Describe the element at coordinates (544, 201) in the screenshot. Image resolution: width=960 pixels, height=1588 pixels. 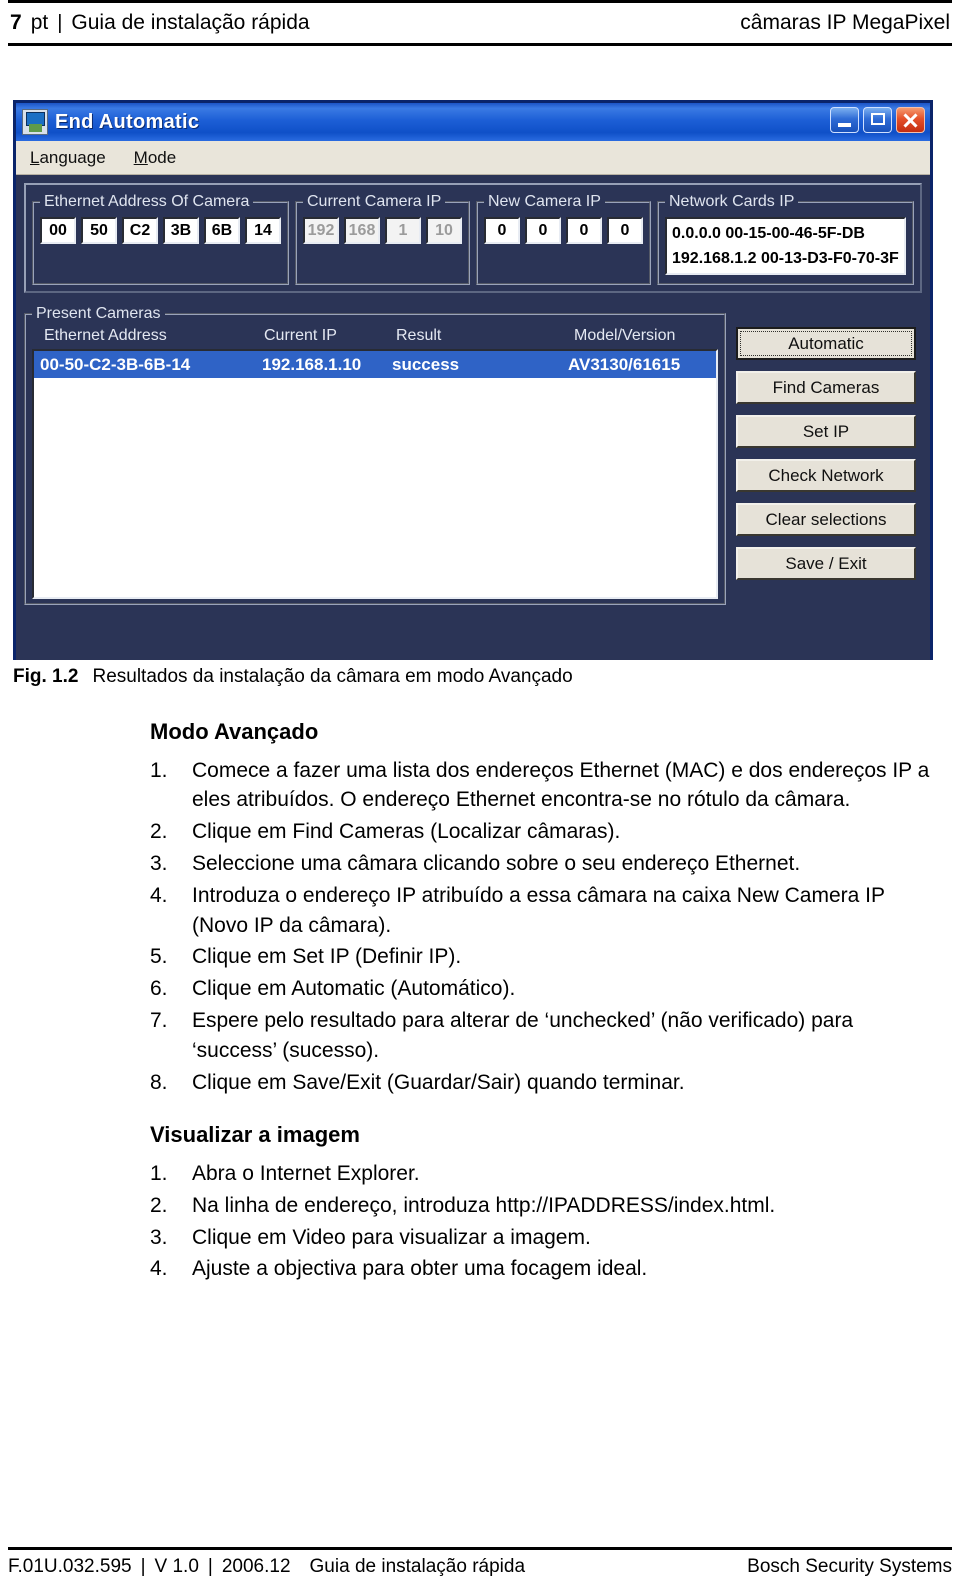
I see `new-camera-ip-legend: New Camera IP` at that location.